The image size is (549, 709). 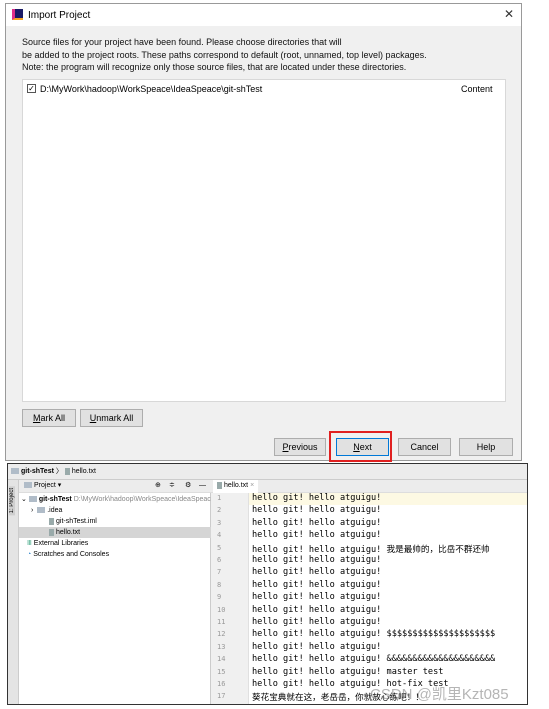 What do you see at coordinates (219, 584) in the screenshot?
I see `line-number: 8` at bounding box center [219, 584].